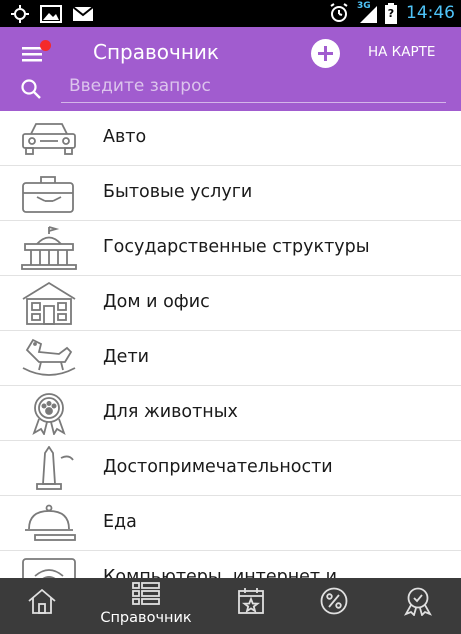 Image resolution: width=461 pixels, height=634 pixels. What do you see at coordinates (49, 414) in the screenshot?
I see `paw-badge-icon` at bounding box center [49, 414].